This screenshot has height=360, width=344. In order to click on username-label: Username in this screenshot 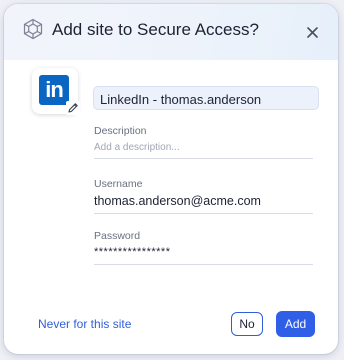, I will do `click(118, 184)`.